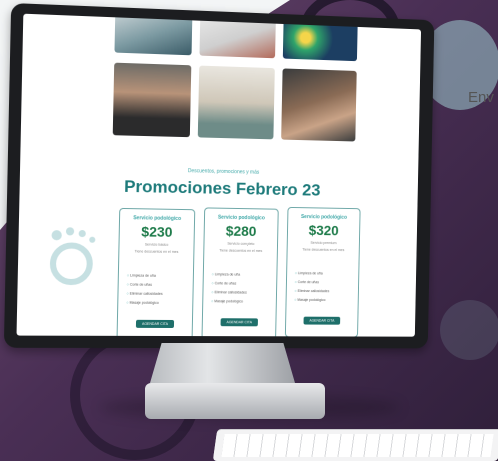 The width and height of the screenshot is (498, 461). Describe the element at coordinates (323, 243) in the screenshot. I see `card-subtitle: Servicio premium` at that location.